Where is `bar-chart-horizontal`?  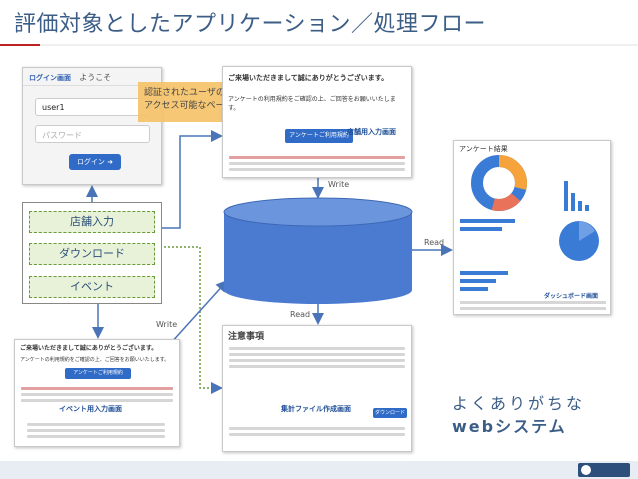 bar-chart-horizontal is located at coordinates (487, 255).